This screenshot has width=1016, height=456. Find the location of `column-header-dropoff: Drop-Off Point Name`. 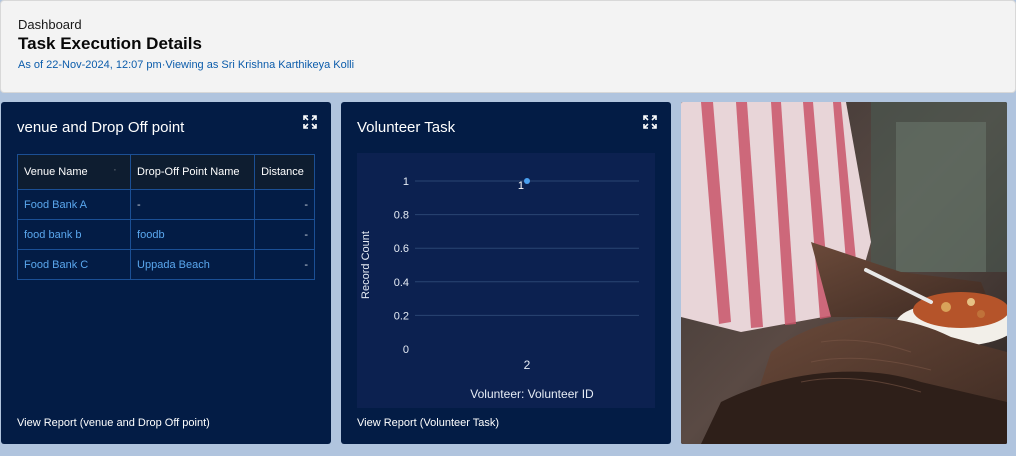

column-header-dropoff: Drop-Off Point Name is located at coordinates (193, 172).